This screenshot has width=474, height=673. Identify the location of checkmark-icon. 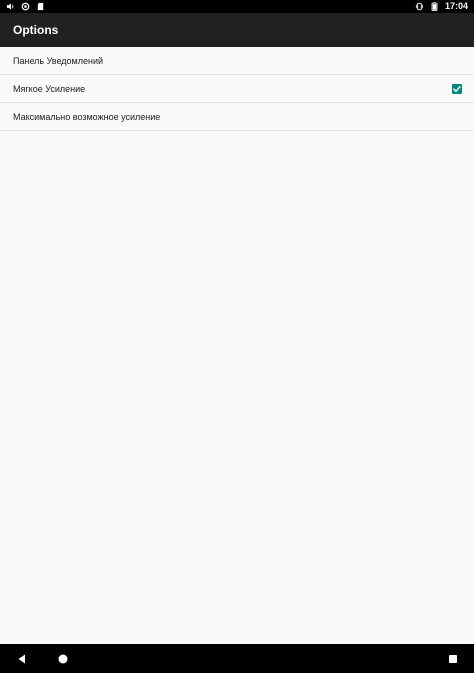
(457, 88).